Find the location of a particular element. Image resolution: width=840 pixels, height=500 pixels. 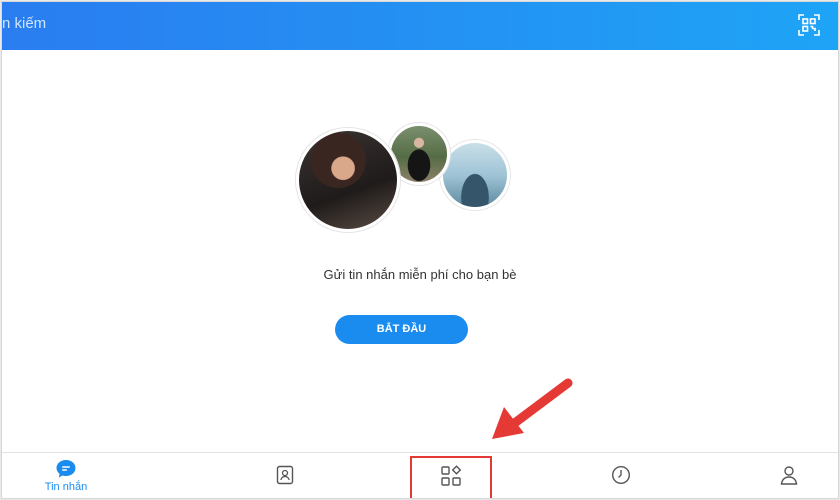

nav-tab-profile is located at coordinates (789, 475).